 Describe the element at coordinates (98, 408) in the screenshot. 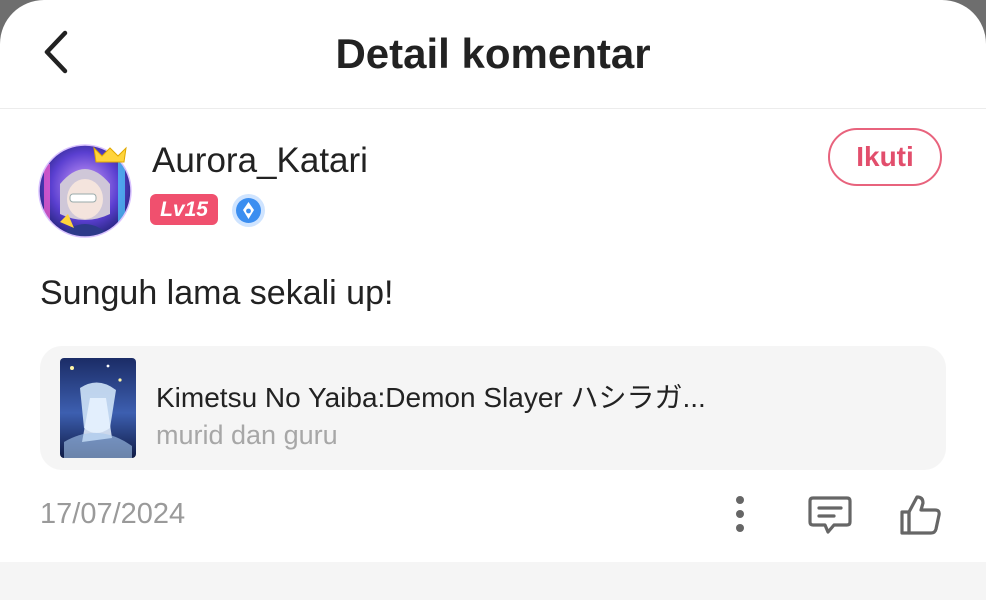

I see `work-cover` at that location.